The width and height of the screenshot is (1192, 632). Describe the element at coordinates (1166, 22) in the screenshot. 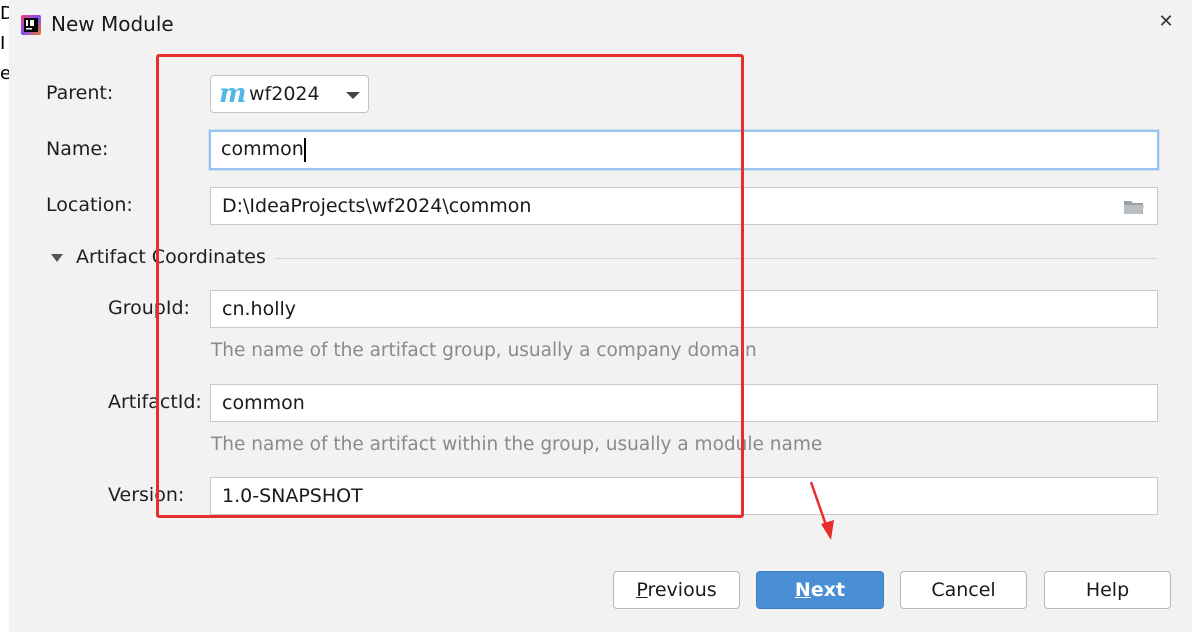

I see `close-icon: ✕` at that location.